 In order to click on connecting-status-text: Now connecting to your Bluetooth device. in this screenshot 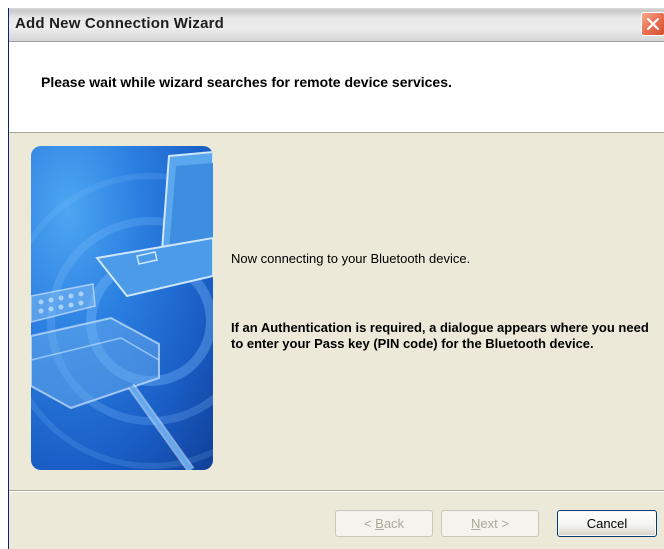, I will do `click(351, 258)`.